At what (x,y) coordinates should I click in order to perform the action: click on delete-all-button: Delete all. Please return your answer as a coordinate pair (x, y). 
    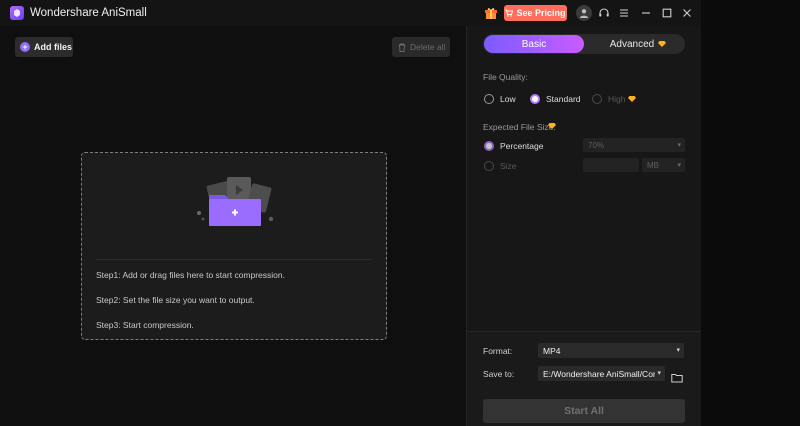
    Looking at the image, I should click on (421, 47).